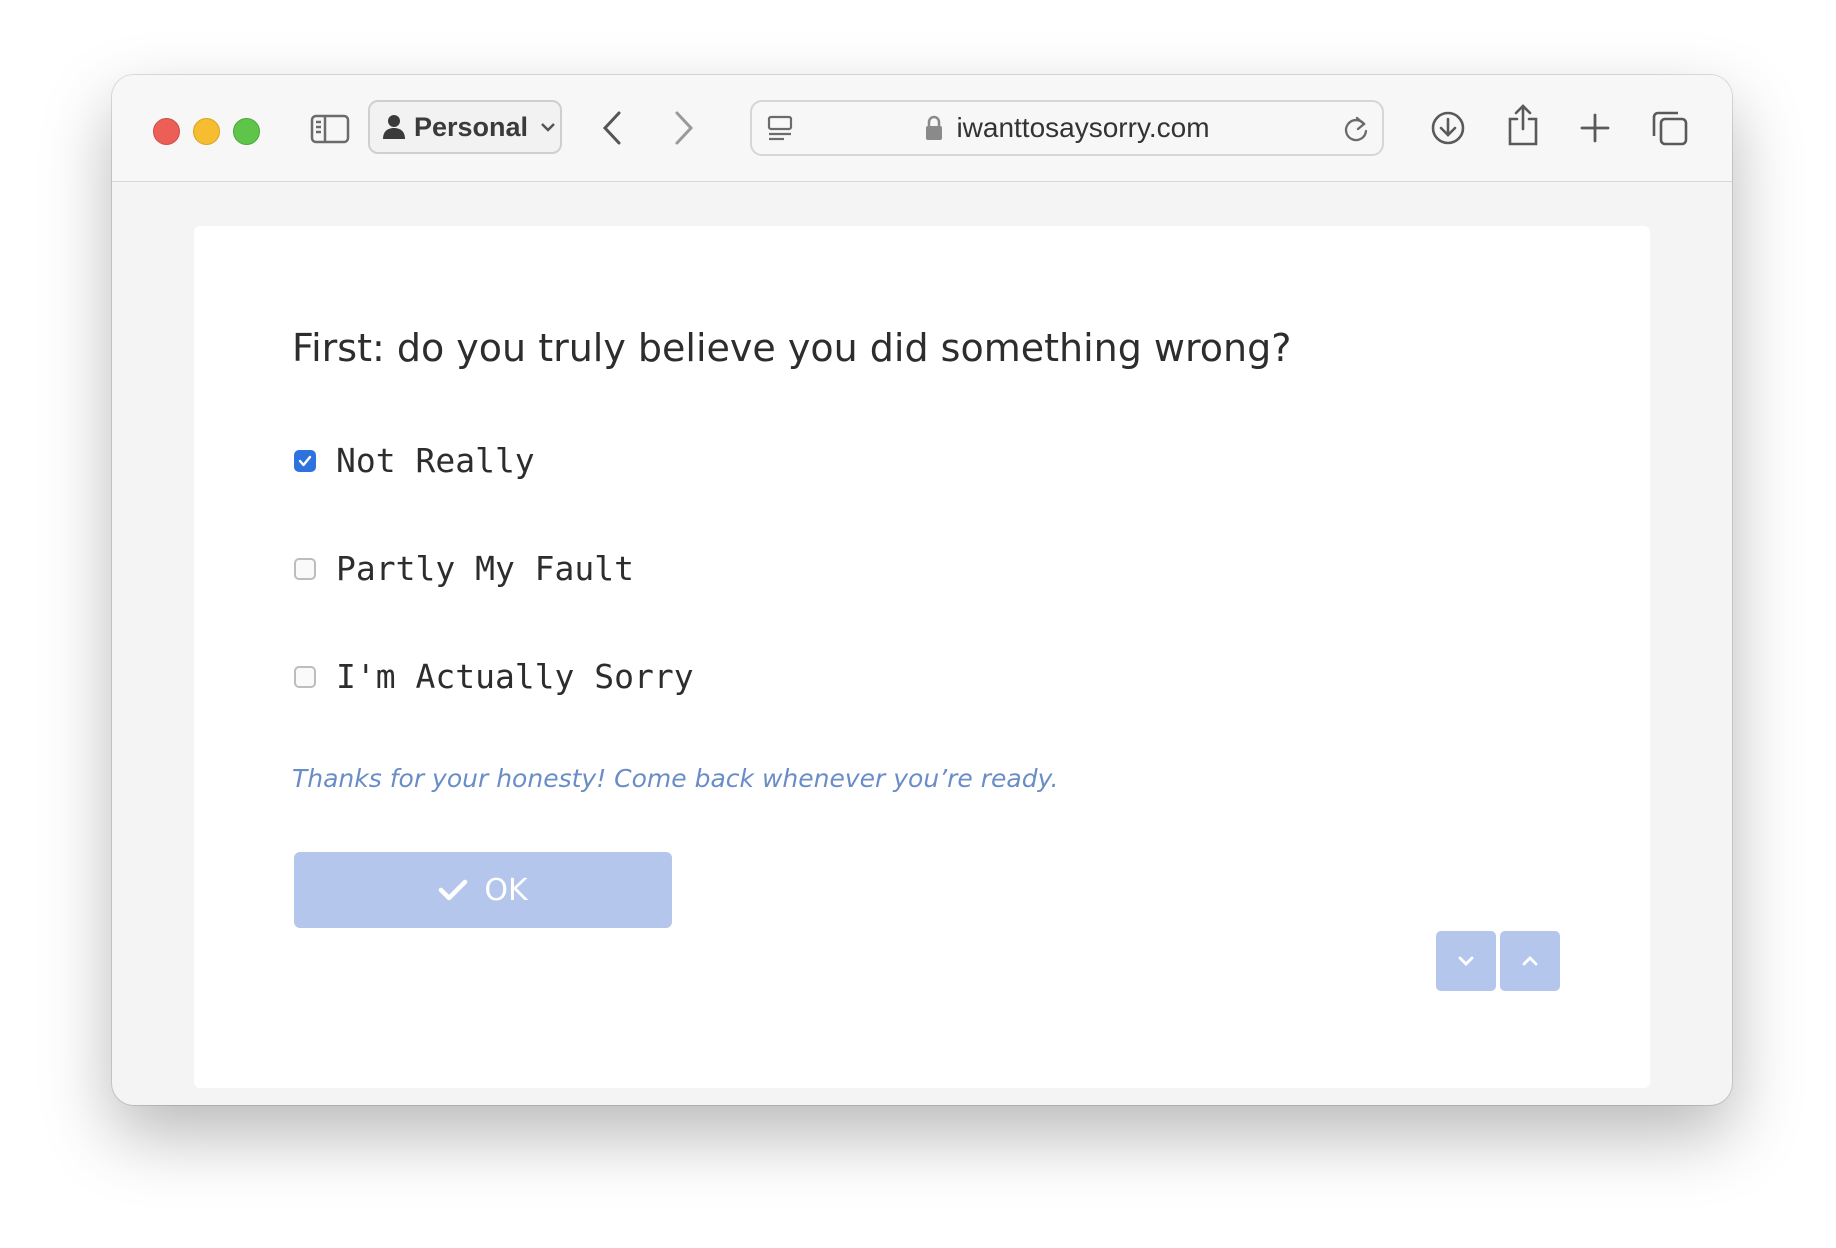 Image resolution: width=1836 pixels, height=1248 pixels. What do you see at coordinates (206, 131) in the screenshot?
I see `minimize-window-button` at bounding box center [206, 131].